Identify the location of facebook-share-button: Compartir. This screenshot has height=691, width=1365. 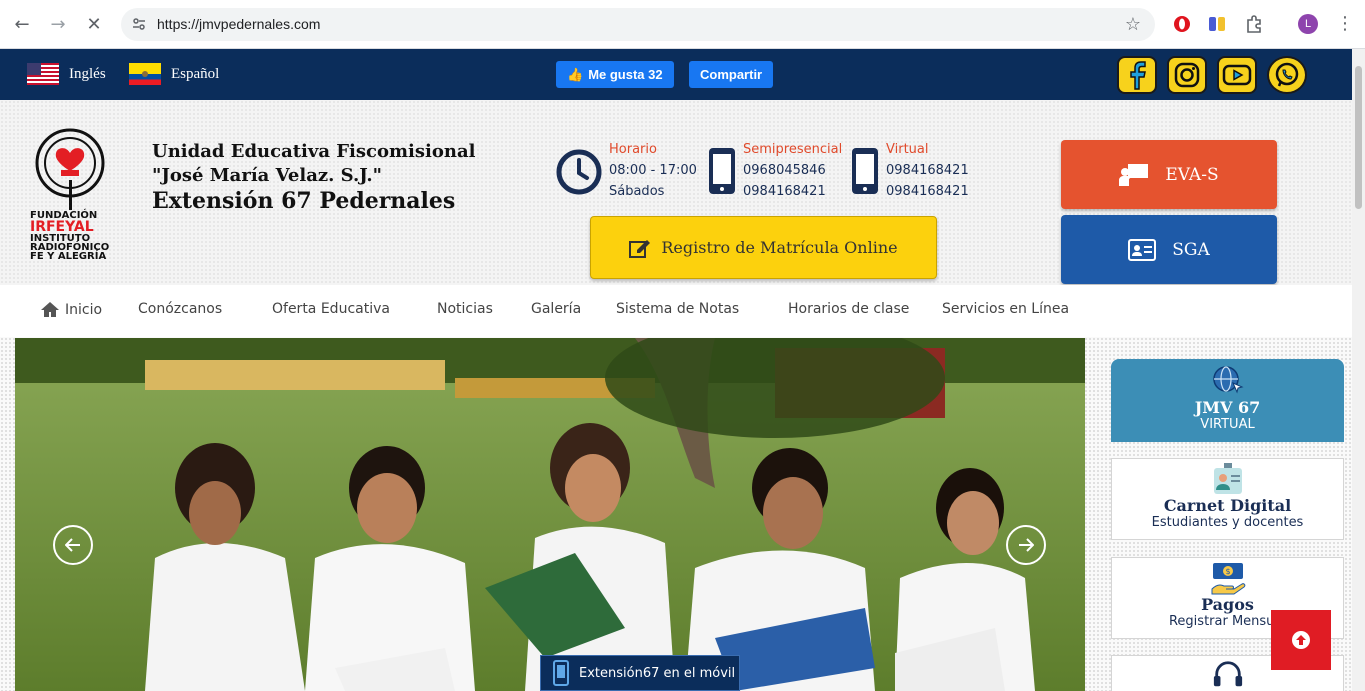
(731, 74).